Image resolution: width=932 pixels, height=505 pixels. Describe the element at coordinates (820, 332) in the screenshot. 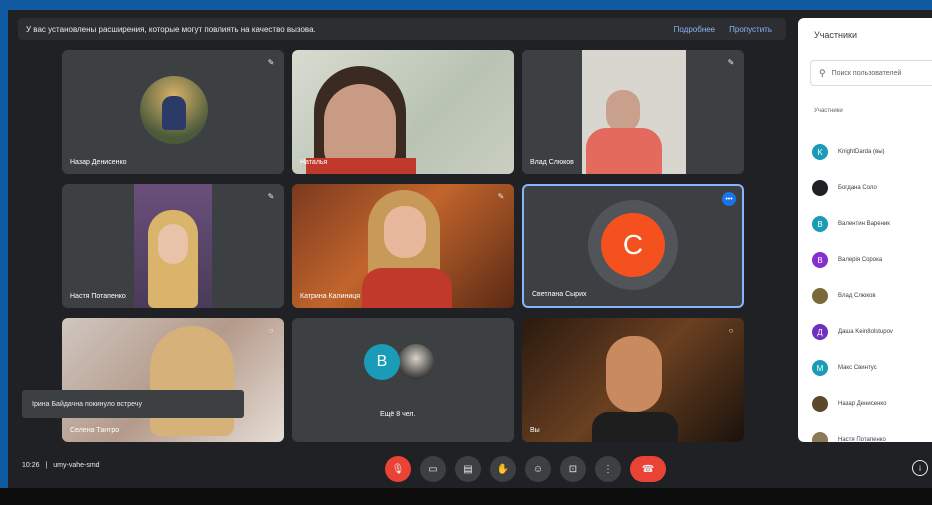

I see `participant-list-avatar: Д` at that location.